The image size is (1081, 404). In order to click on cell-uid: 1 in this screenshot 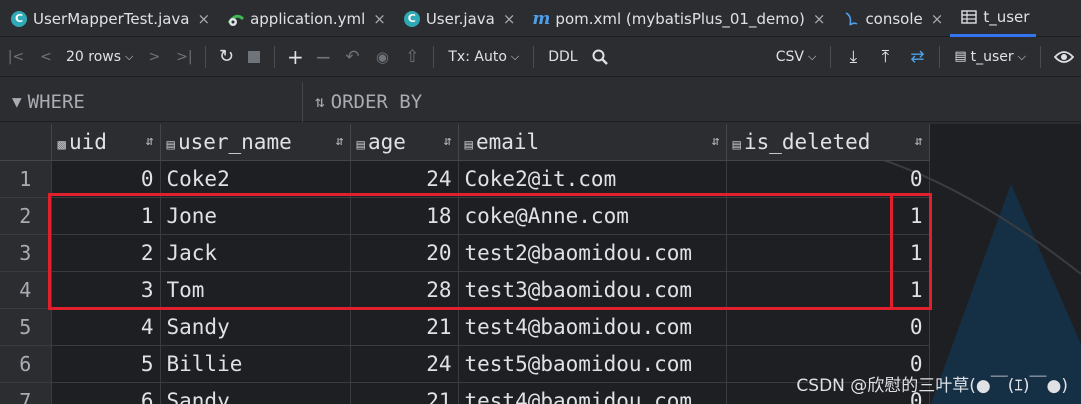, I will do `click(106, 216)`.